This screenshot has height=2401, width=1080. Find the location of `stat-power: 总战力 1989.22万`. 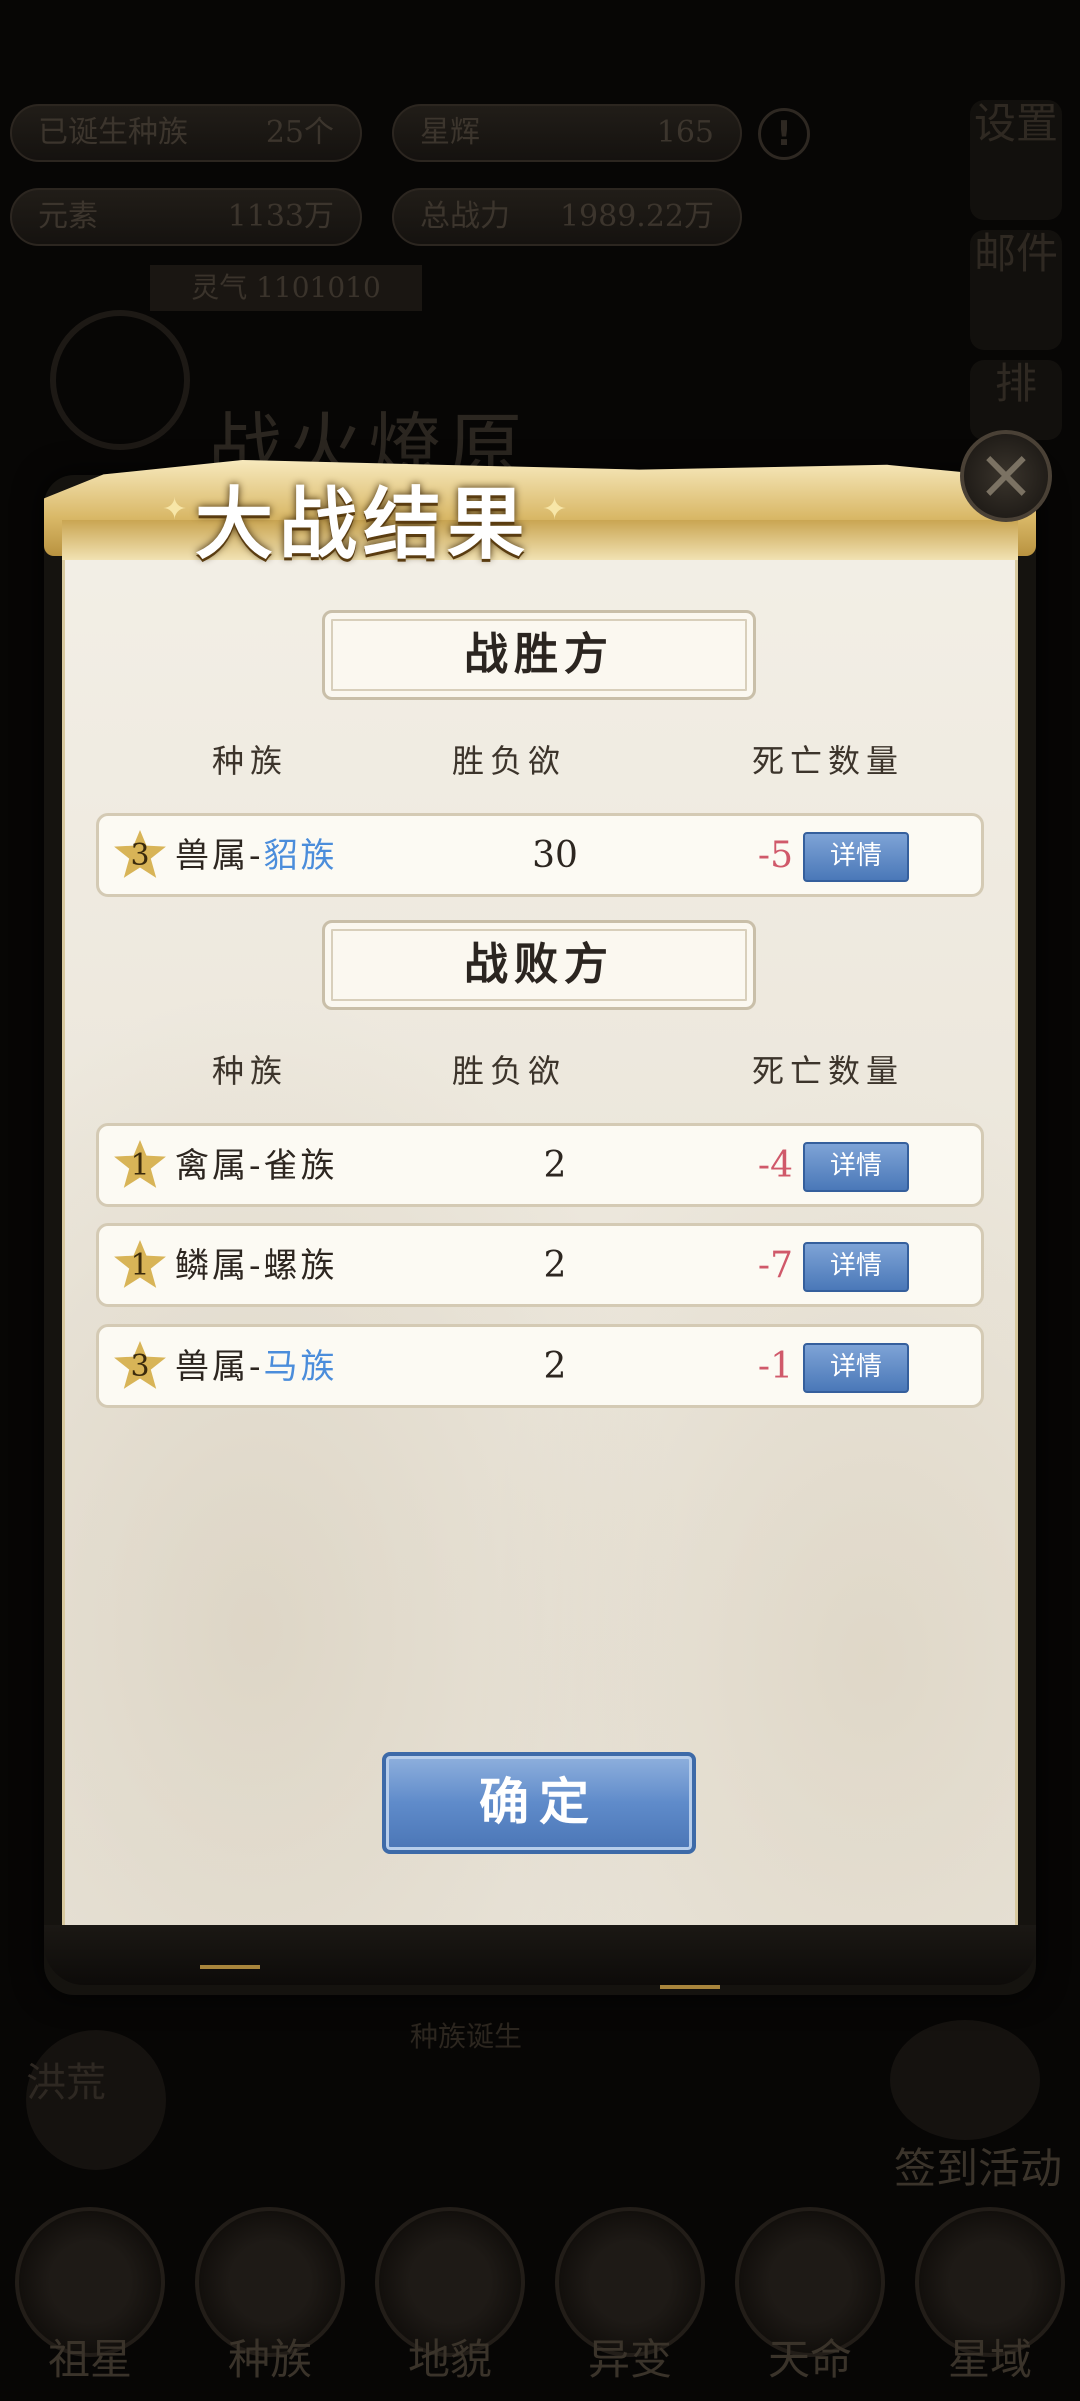

stat-power: 总战力 1989.22万 is located at coordinates (567, 217).